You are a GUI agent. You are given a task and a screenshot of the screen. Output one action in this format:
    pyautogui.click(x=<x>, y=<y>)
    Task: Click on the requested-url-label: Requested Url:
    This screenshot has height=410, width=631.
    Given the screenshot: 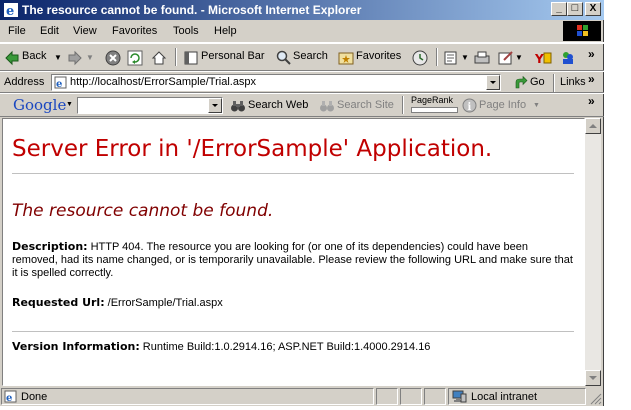 What is the action you would take?
    pyautogui.click(x=58, y=302)
    